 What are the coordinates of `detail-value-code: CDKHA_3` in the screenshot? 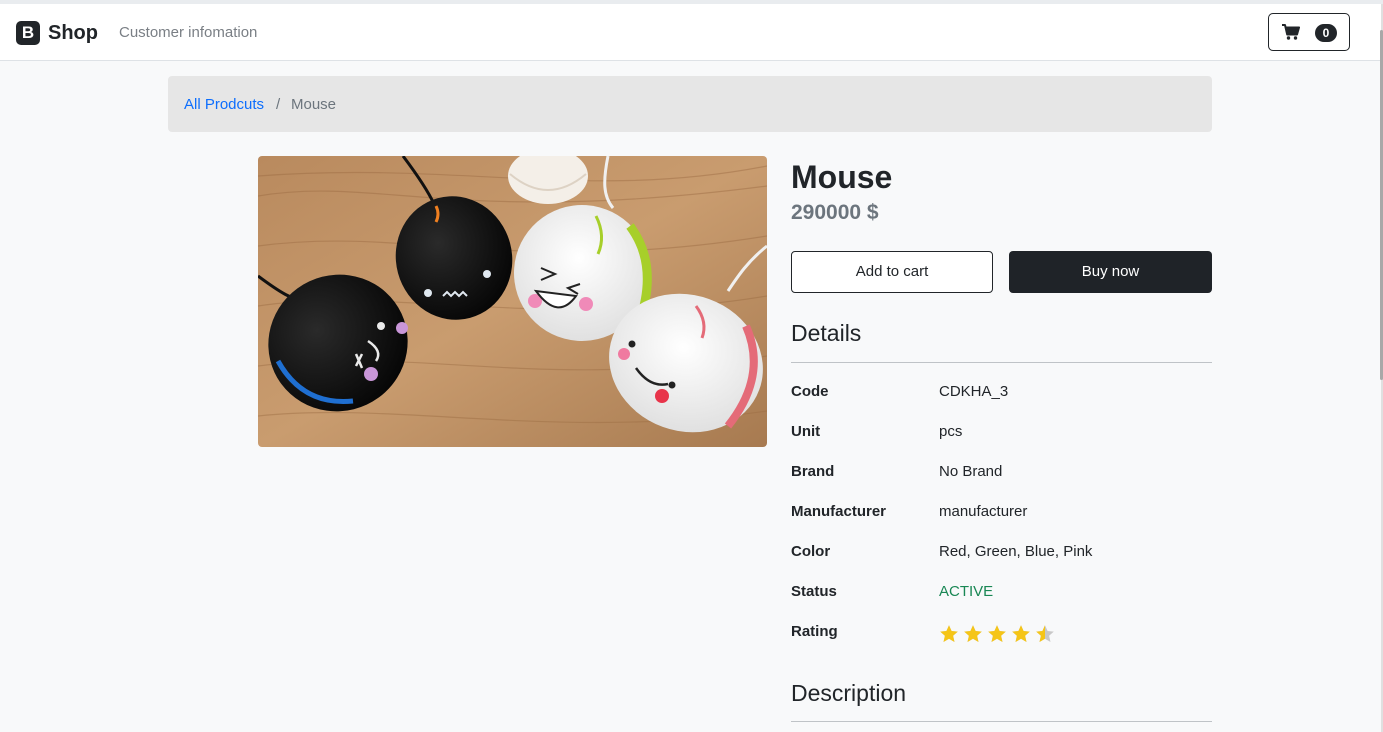 It's located at (974, 391).